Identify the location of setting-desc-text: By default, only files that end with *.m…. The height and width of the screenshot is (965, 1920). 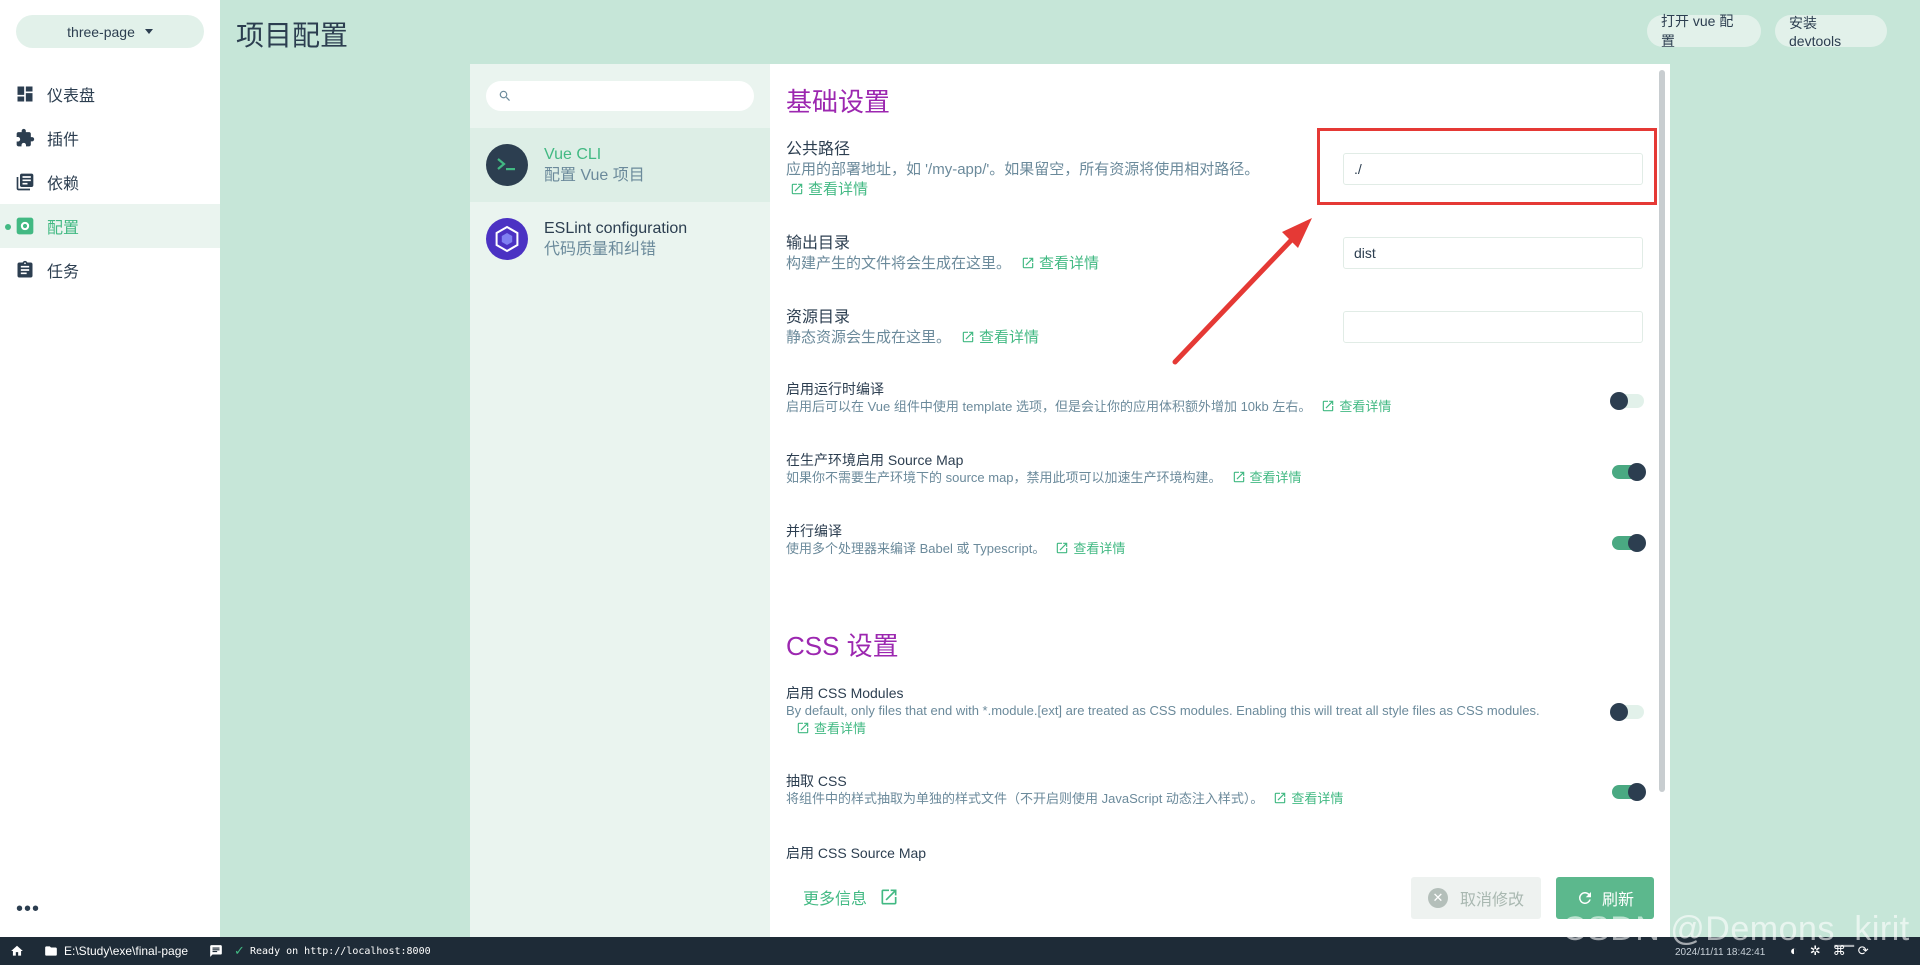
(1163, 710).